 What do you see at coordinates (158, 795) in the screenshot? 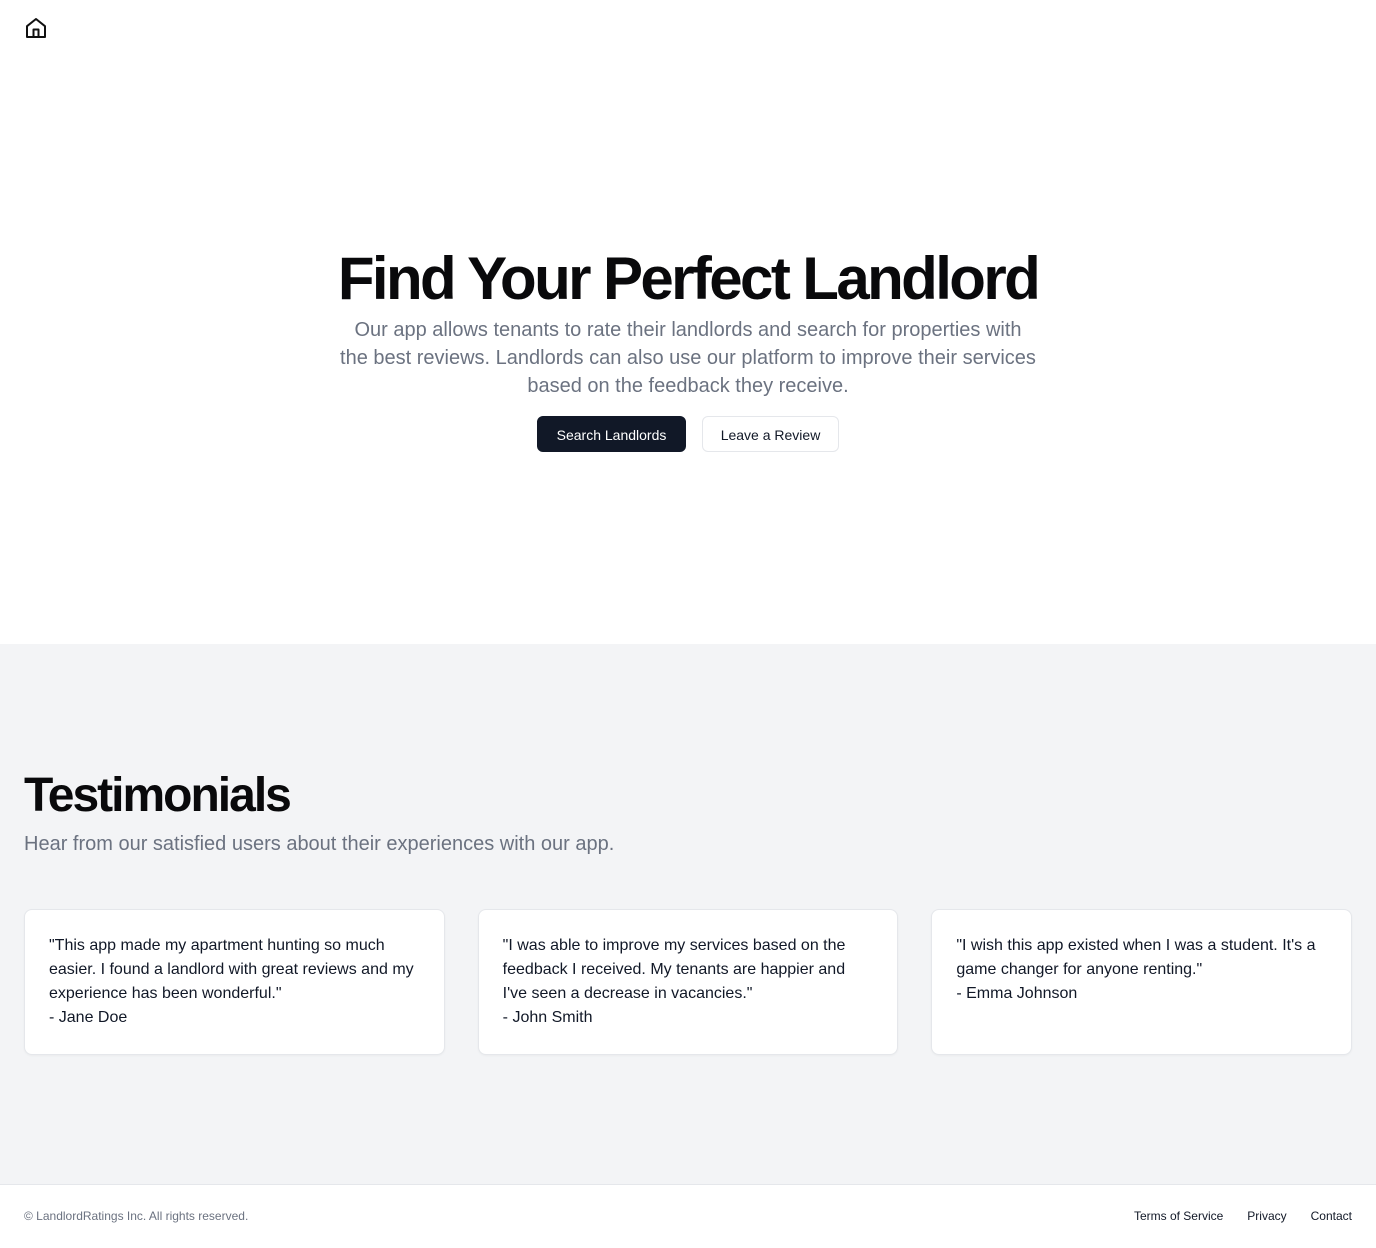
I see `testimonials-title: Testimonials` at bounding box center [158, 795].